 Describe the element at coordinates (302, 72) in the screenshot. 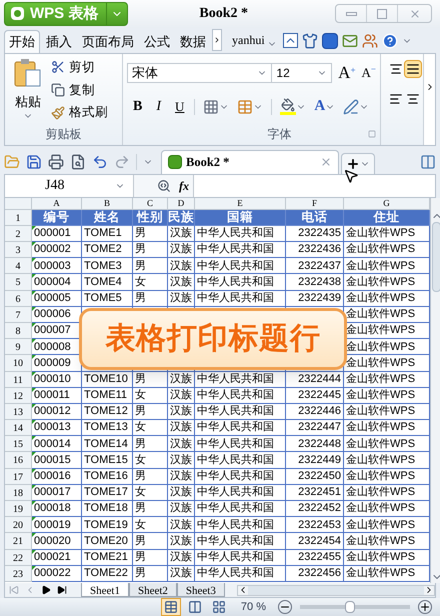

I see `font-size-field: 12` at that location.